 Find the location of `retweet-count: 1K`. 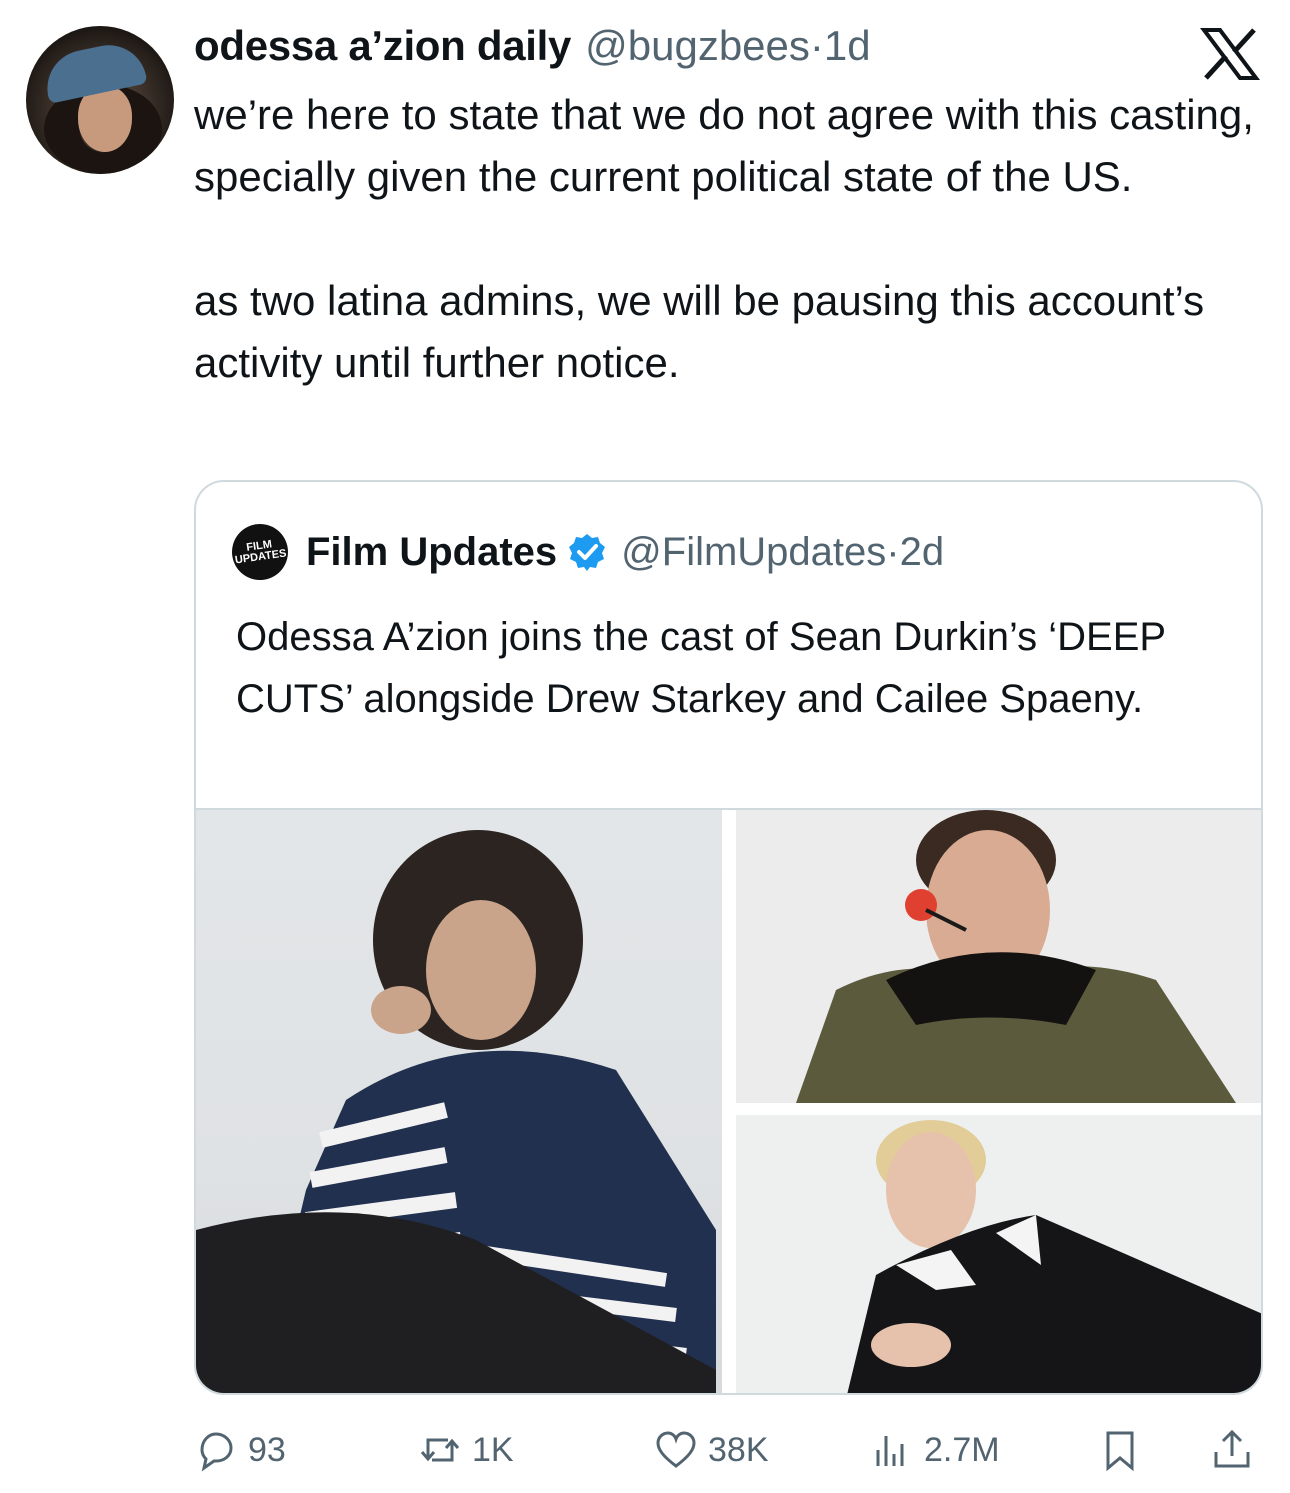

retweet-count: 1K is located at coordinates (493, 1449).